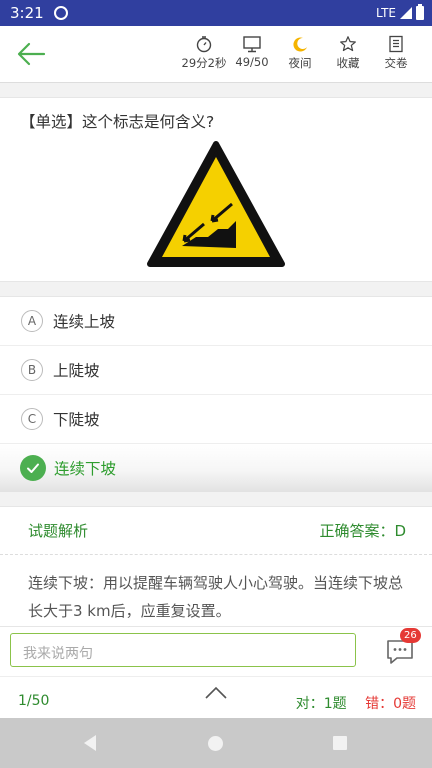 The image size is (432, 768). I want to click on chevron-up-icon, so click(216, 692).